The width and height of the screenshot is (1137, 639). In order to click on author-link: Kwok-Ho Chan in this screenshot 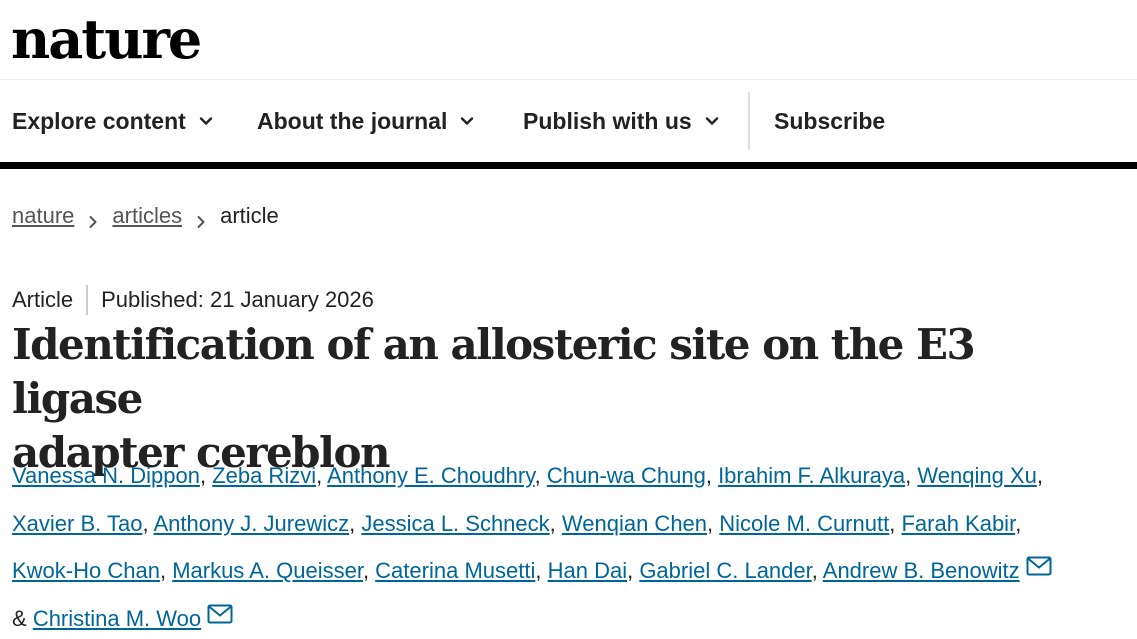, I will do `click(86, 570)`.